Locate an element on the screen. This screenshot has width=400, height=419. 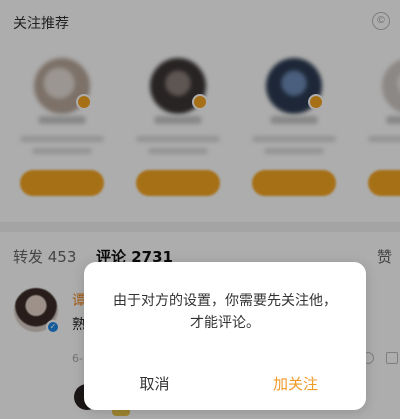
cancel-button: 取消 is located at coordinates (154, 384).